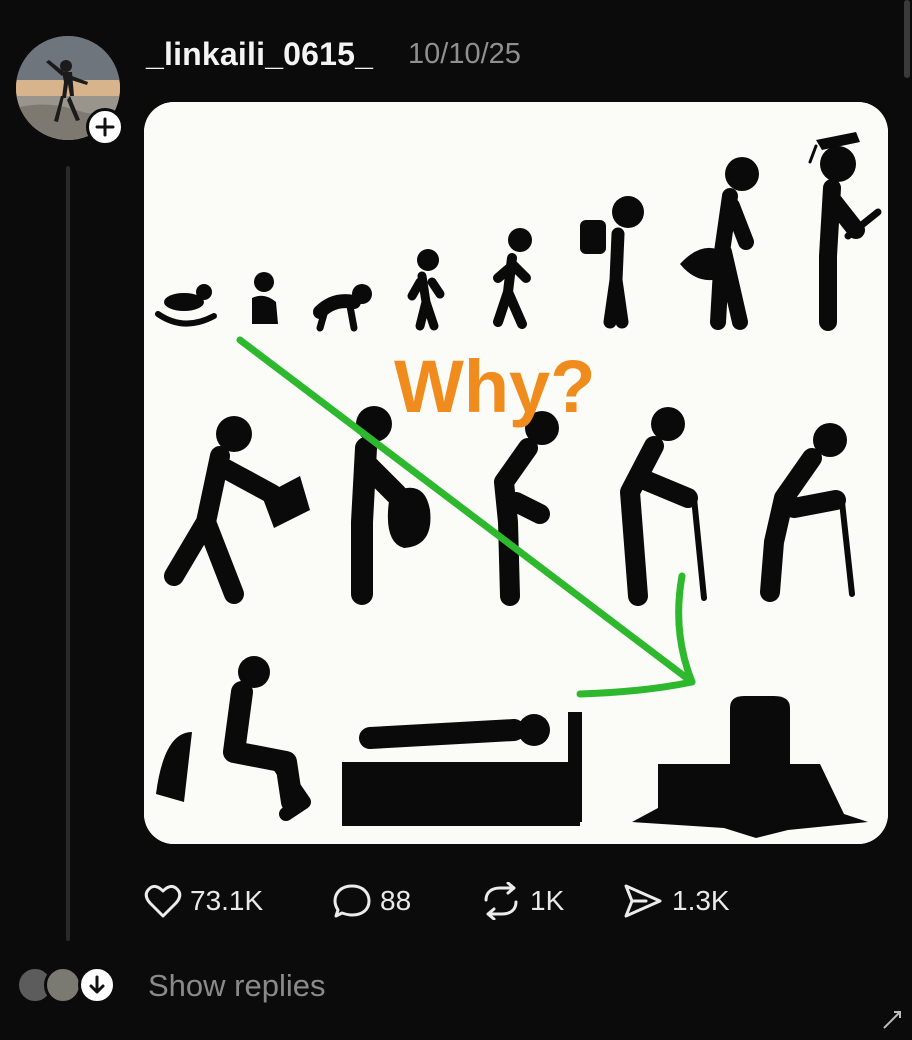 This screenshot has height=1040, width=912. I want to click on repost-icon, so click(501, 901).